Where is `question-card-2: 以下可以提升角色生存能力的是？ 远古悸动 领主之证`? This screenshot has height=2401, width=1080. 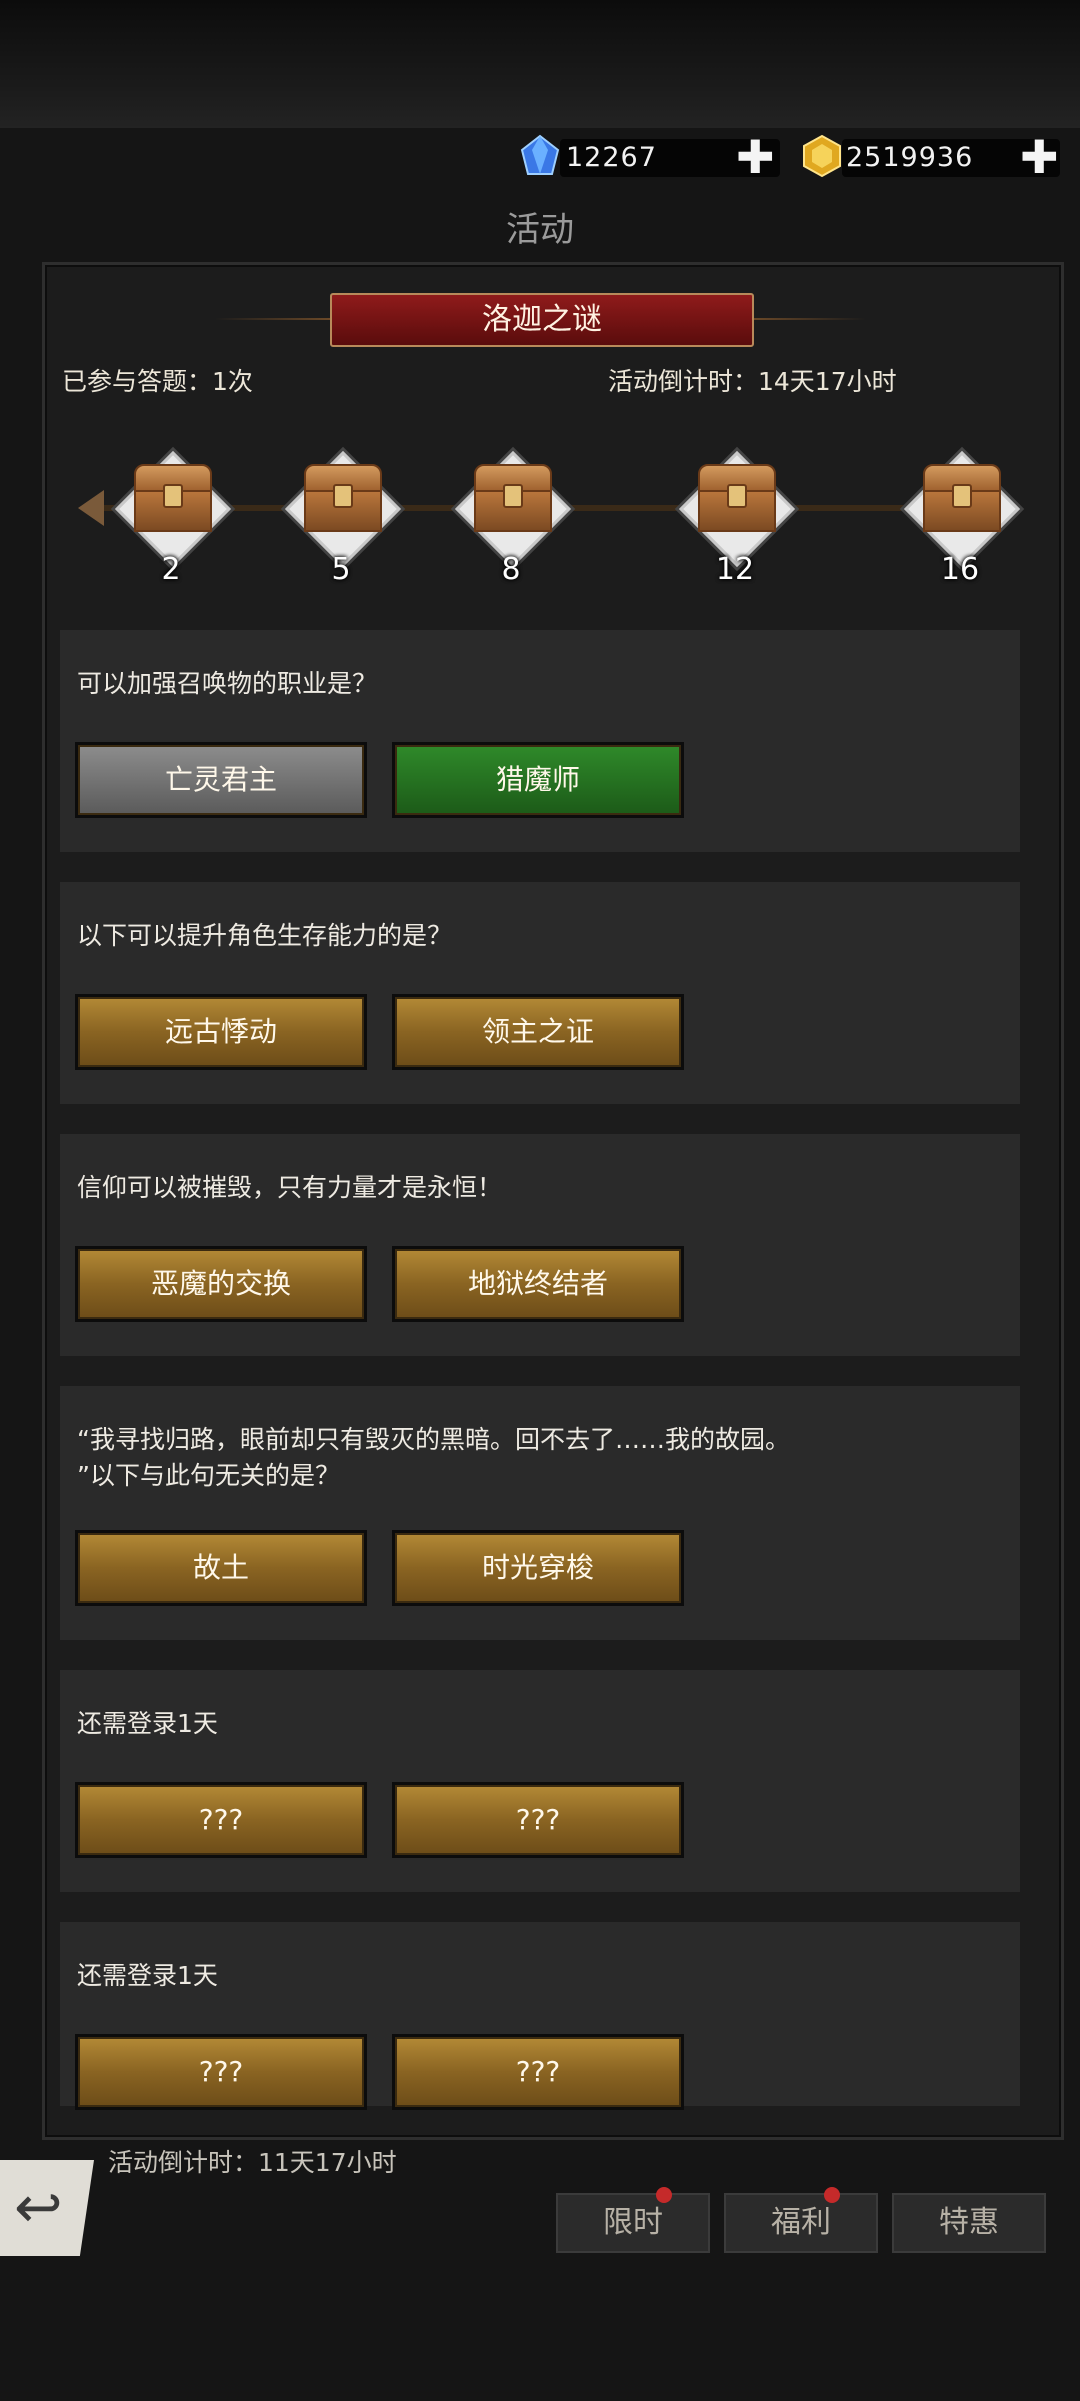
question-card-2: 以下可以提升角色生存能力的是？ 远古悸动 领主之证 is located at coordinates (540, 993).